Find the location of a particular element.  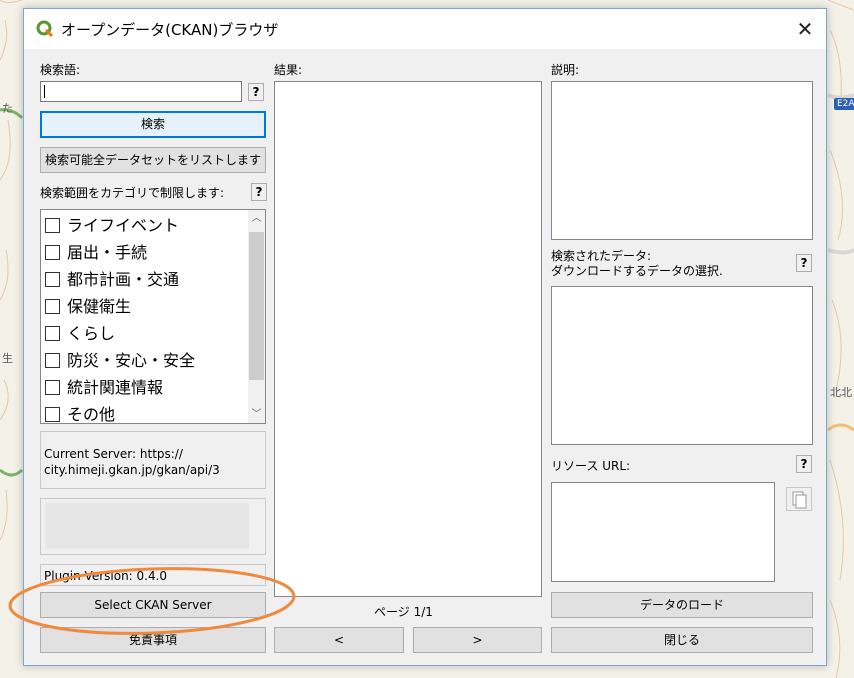

category-item: 届出・手続 is located at coordinates (96, 252).